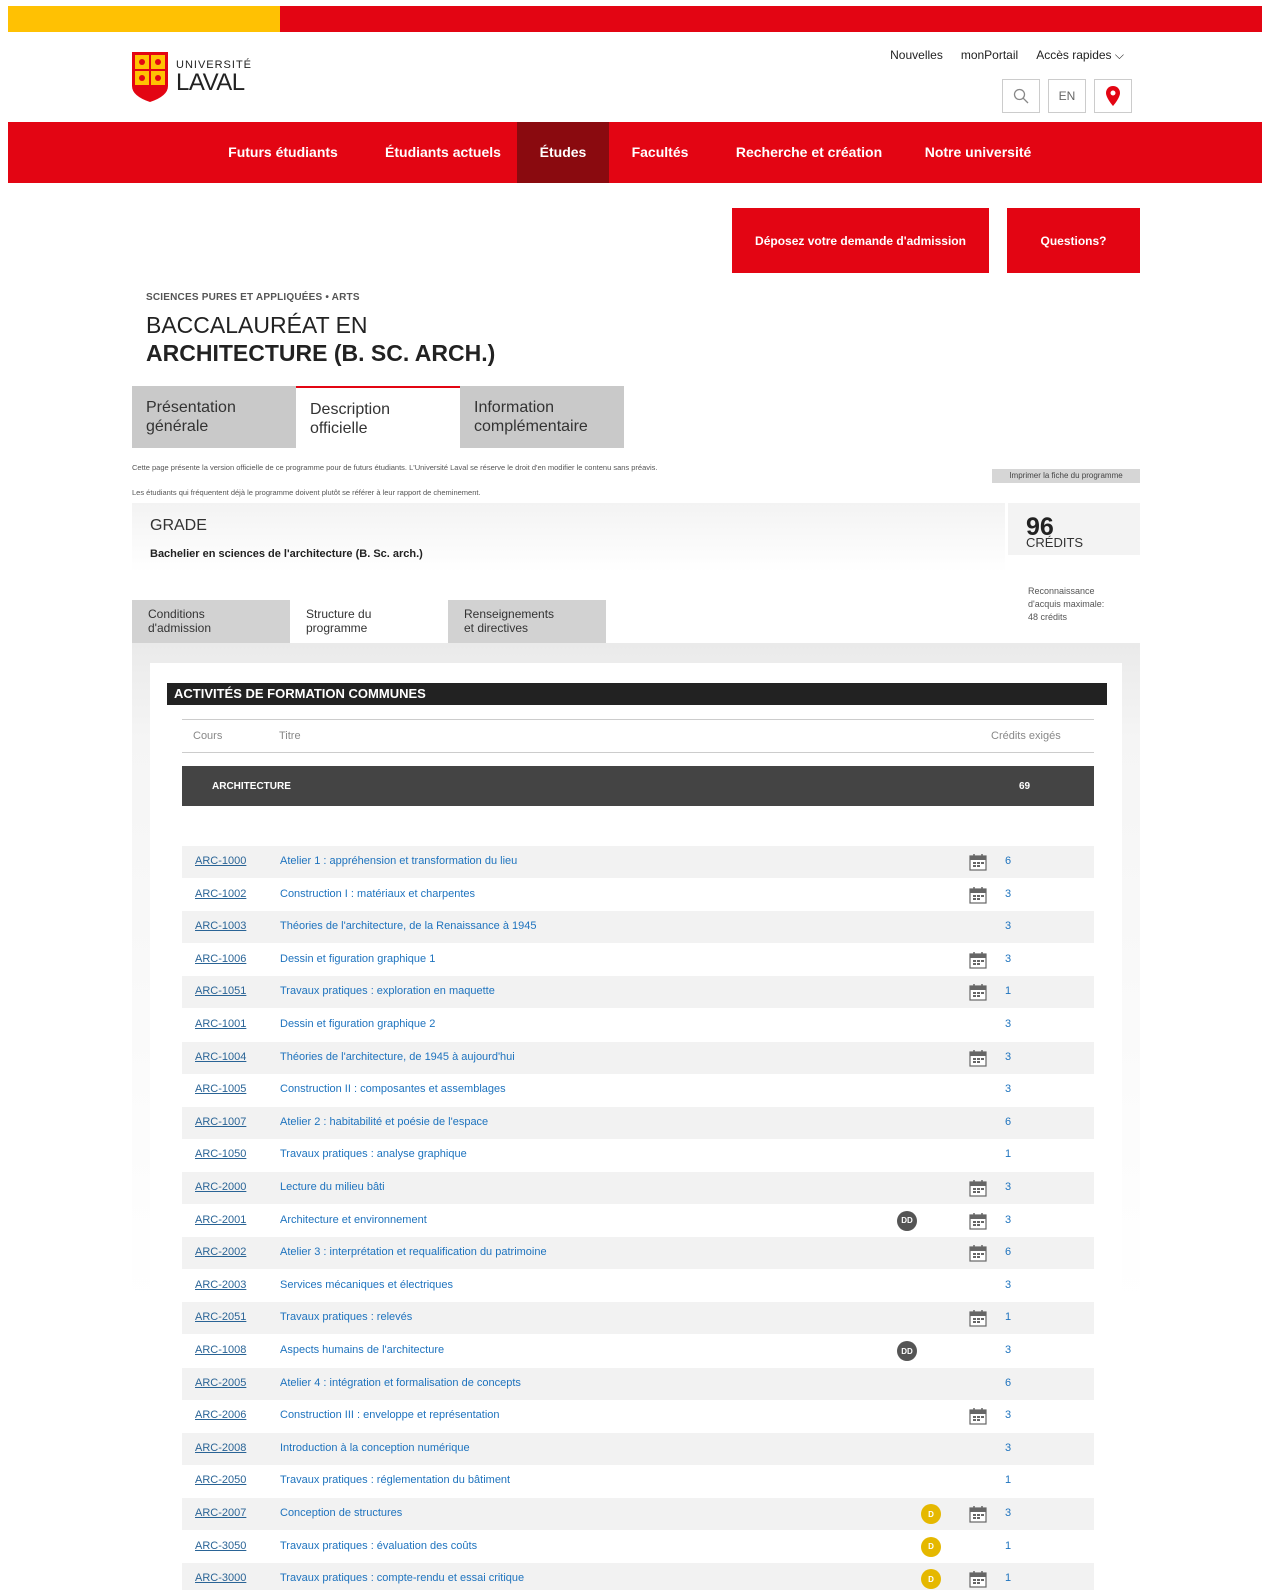  Describe the element at coordinates (192, 77) in the screenshot. I see `university-logo: UNIVERSITÉ LAVAL` at that location.